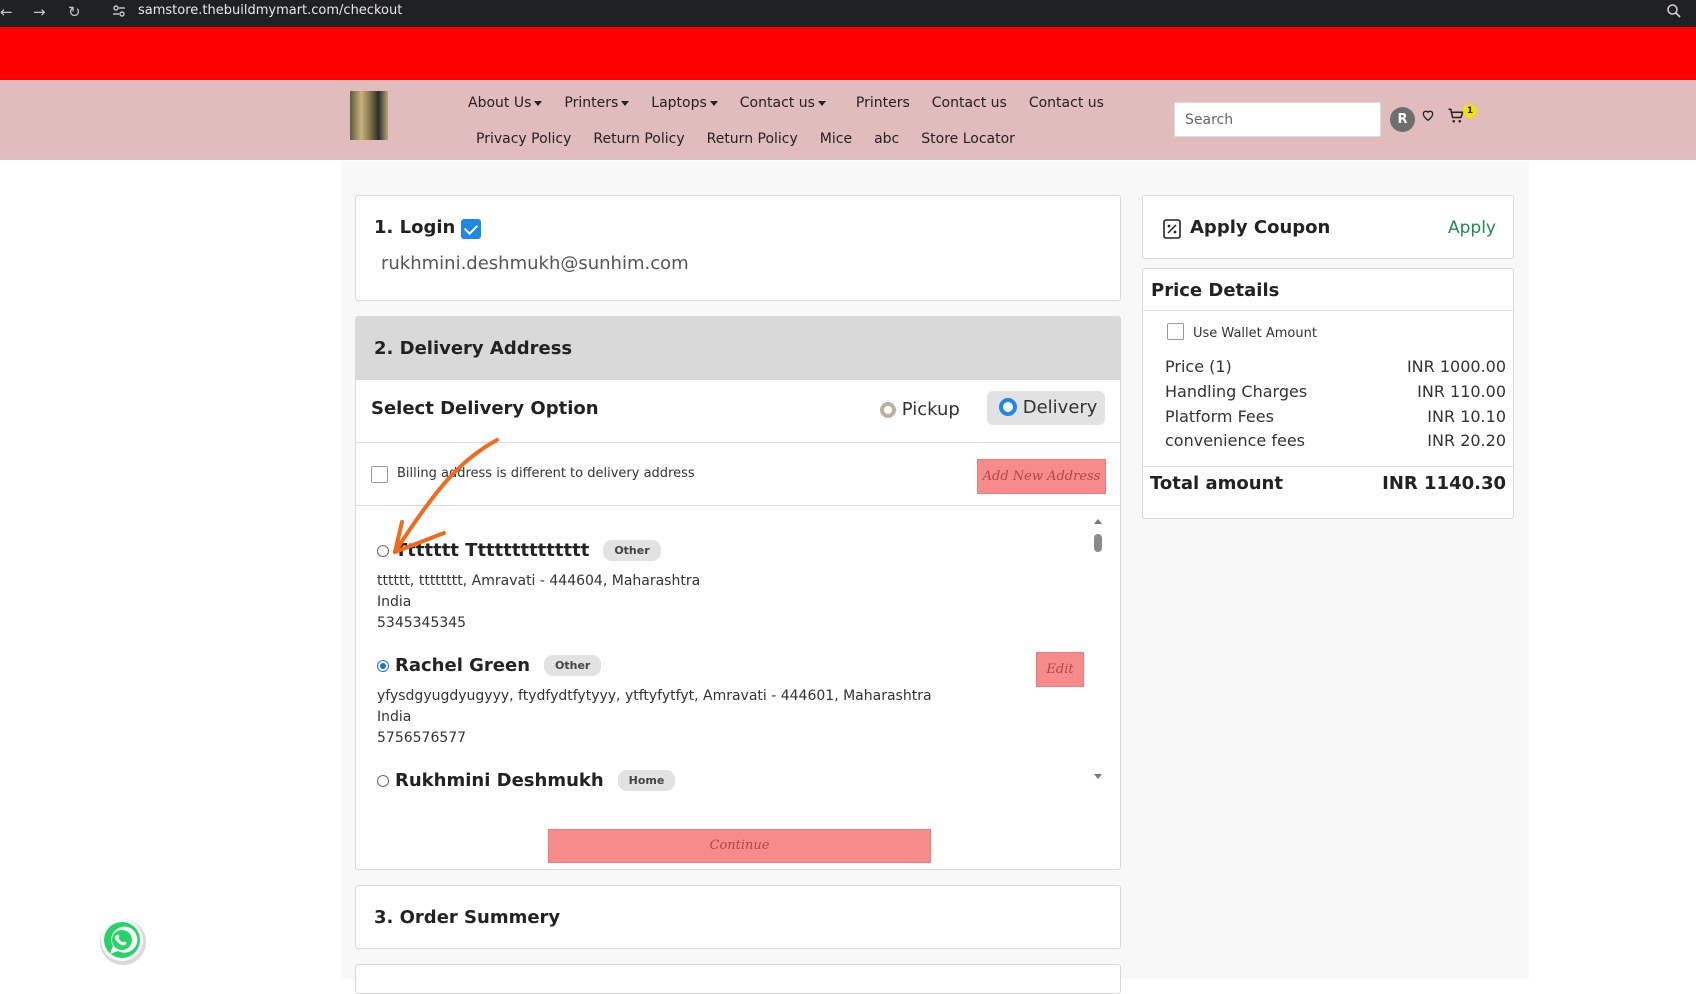 This screenshot has height=994, width=1696. I want to click on reload-icon: ↻, so click(74, 12).